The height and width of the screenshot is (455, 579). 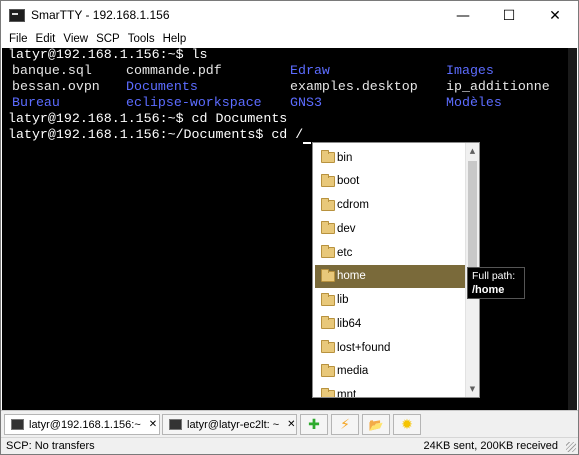 I want to click on menu-edit: Edit, so click(x=46, y=39).